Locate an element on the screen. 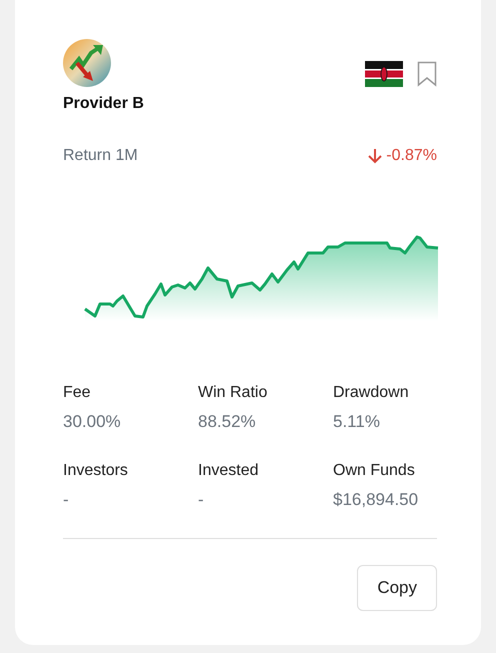  stat-label: Invested is located at coordinates (229, 471).